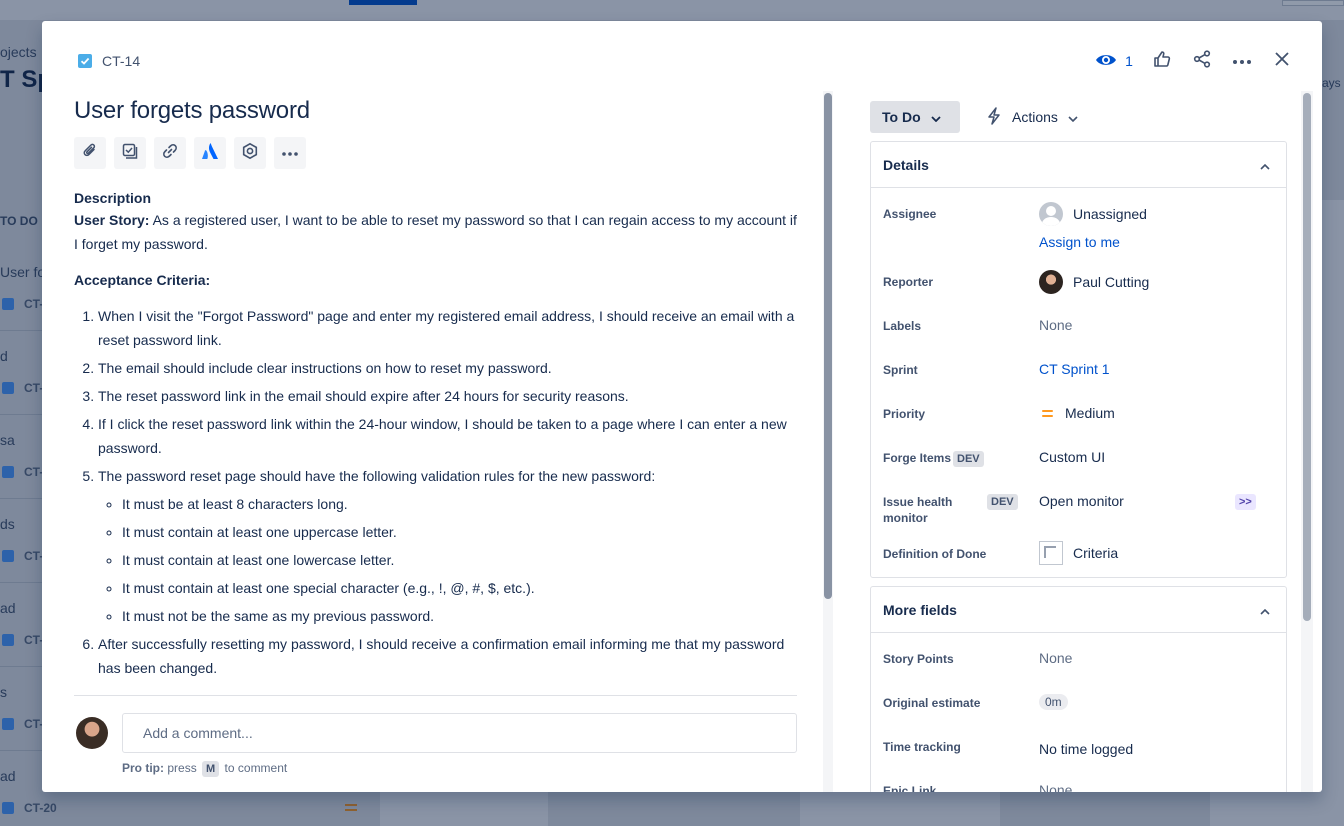 This screenshot has height=826, width=1344. Describe the element at coordinates (950, 510) in the screenshot. I see `issue-health-label: Issue health monitor DEV` at that location.